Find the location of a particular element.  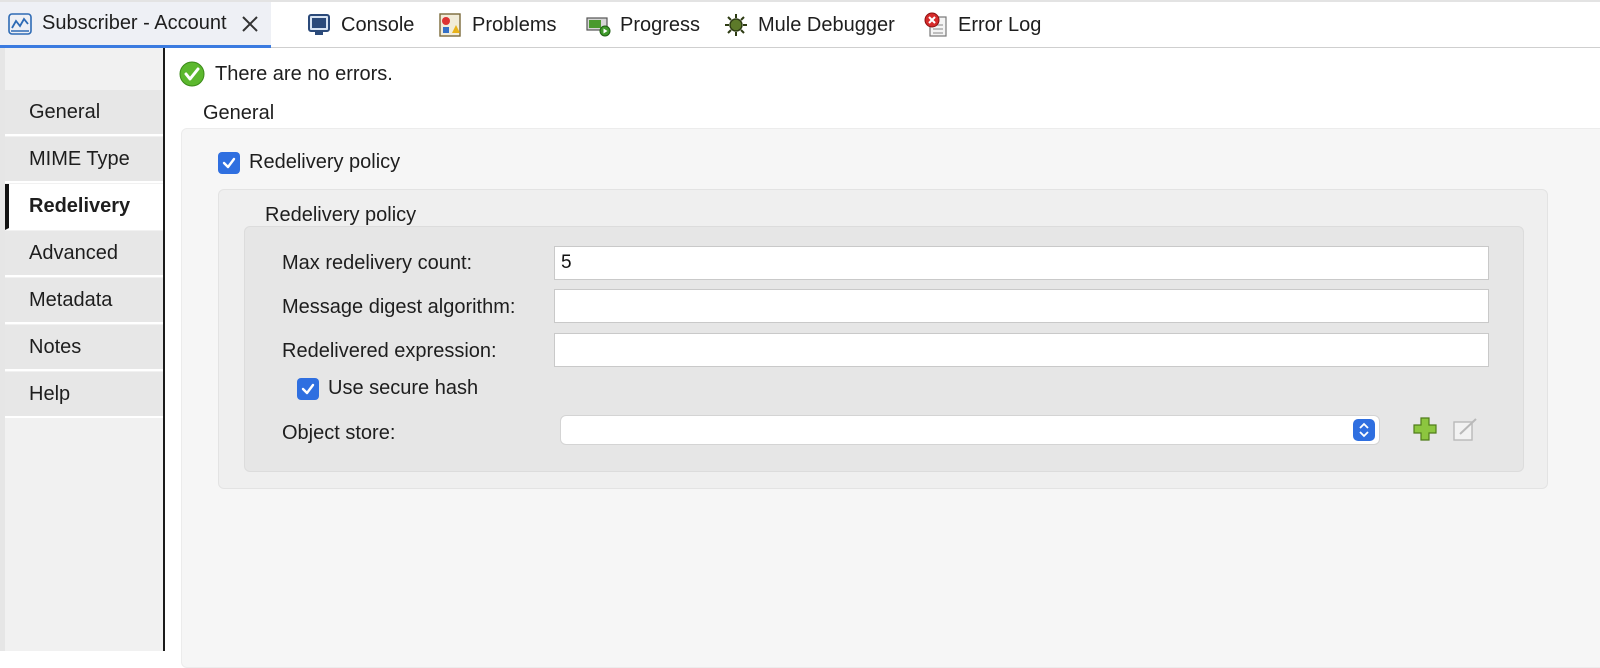

edit-icon is located at coordinates (1465, 431).